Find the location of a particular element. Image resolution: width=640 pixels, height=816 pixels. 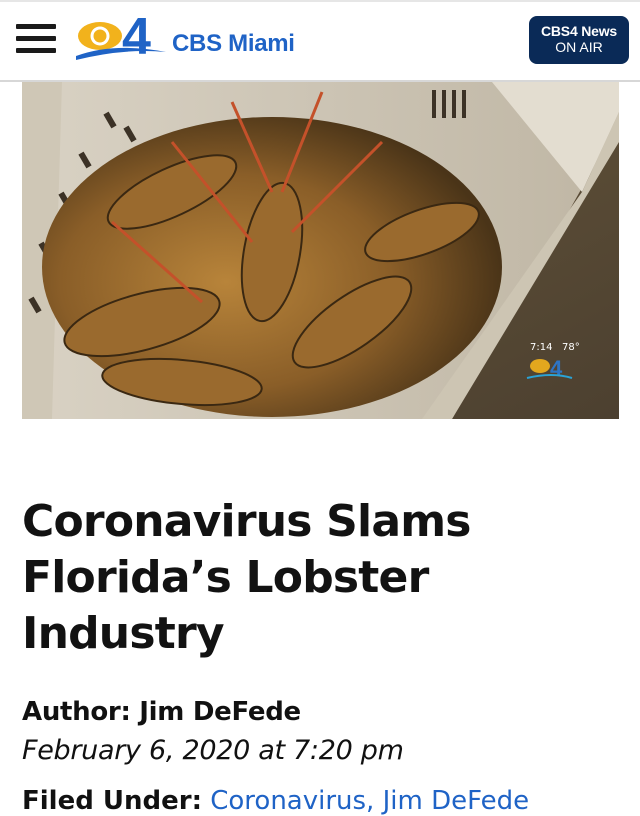

brand-name: CBS Miami is located at coordinates (233, 44).